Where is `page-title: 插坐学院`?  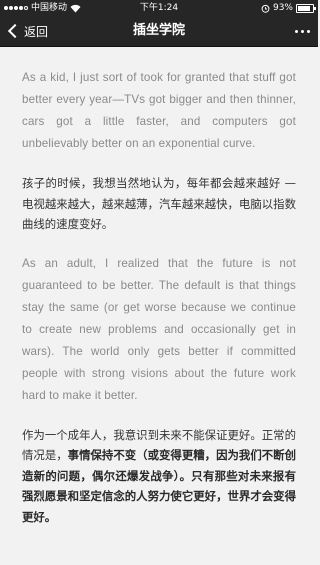
page-title: 插坐学院 is located at coordinates (158, 30).